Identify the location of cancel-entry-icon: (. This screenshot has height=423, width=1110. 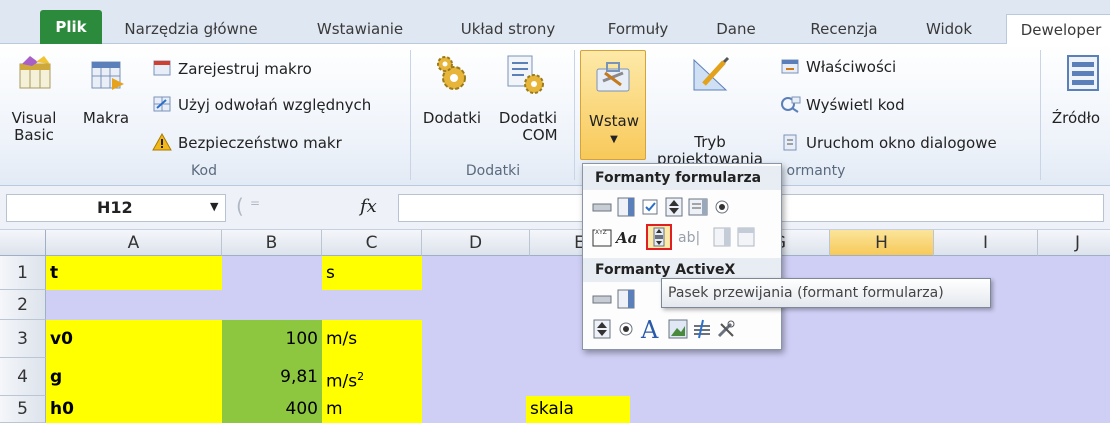
(240, 206).